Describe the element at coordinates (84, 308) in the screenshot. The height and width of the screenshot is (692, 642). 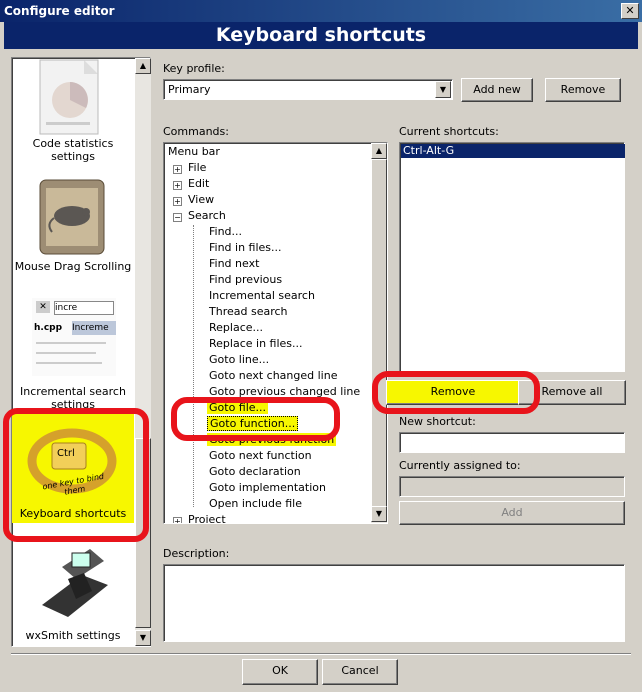
I see `preview-search-text: incre` at that location.